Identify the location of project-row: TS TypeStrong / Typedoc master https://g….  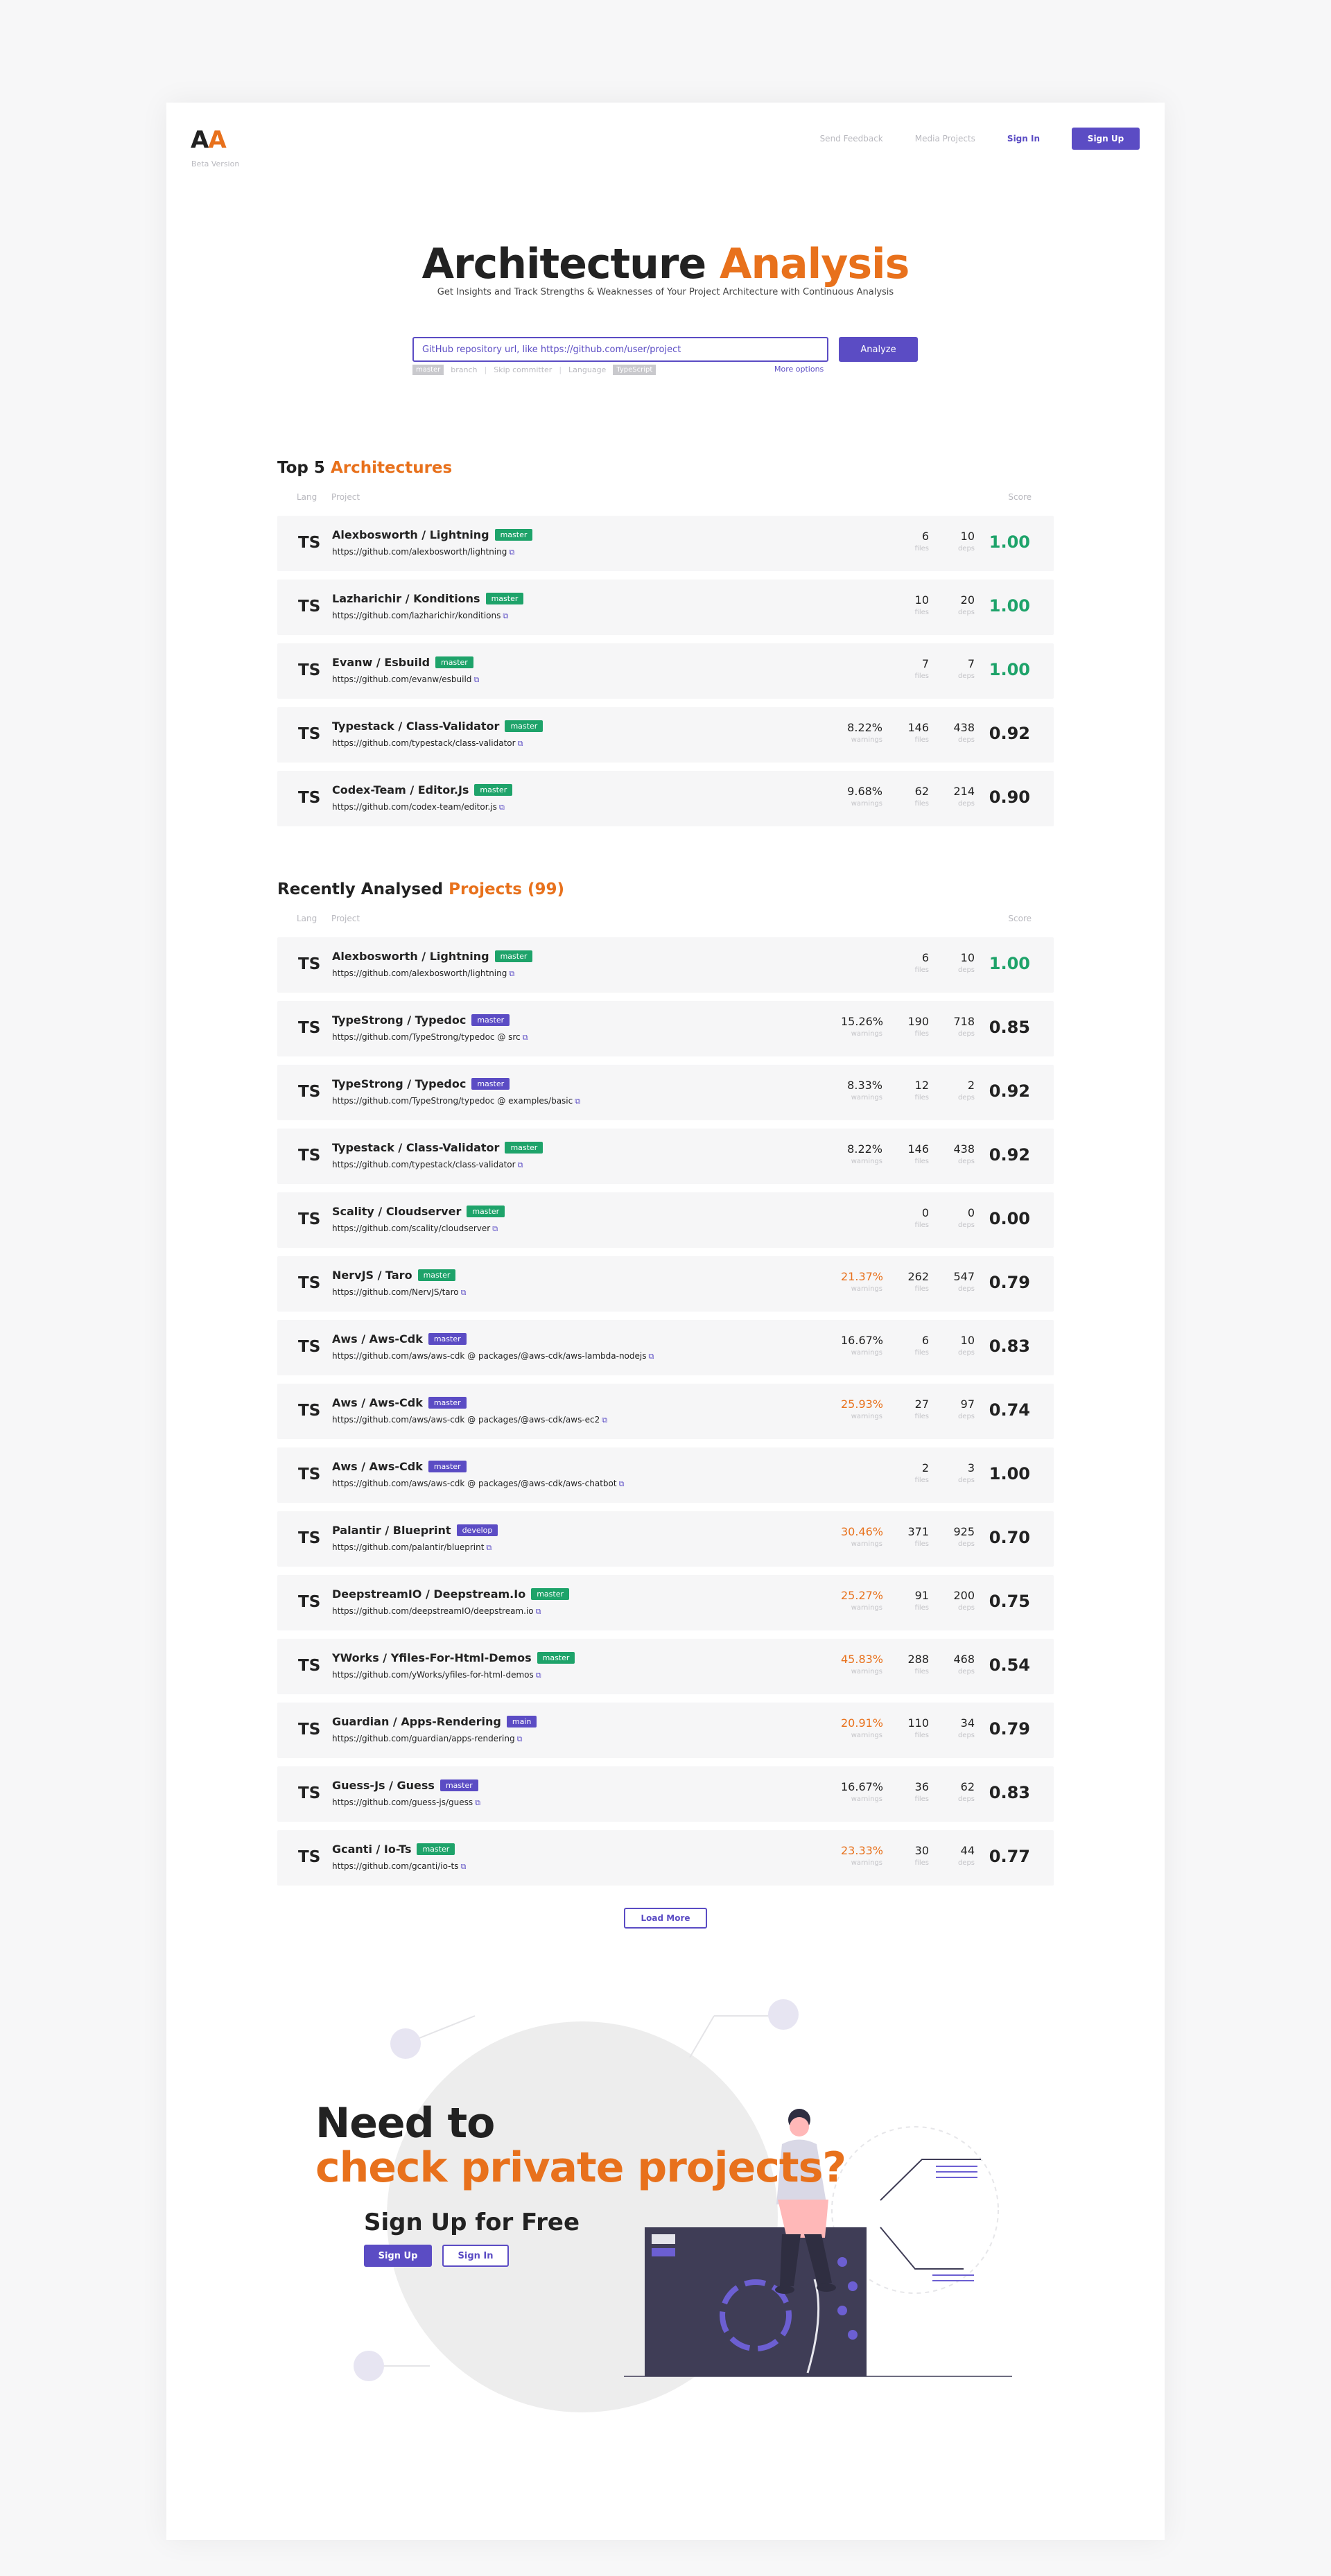
(665, 1028).